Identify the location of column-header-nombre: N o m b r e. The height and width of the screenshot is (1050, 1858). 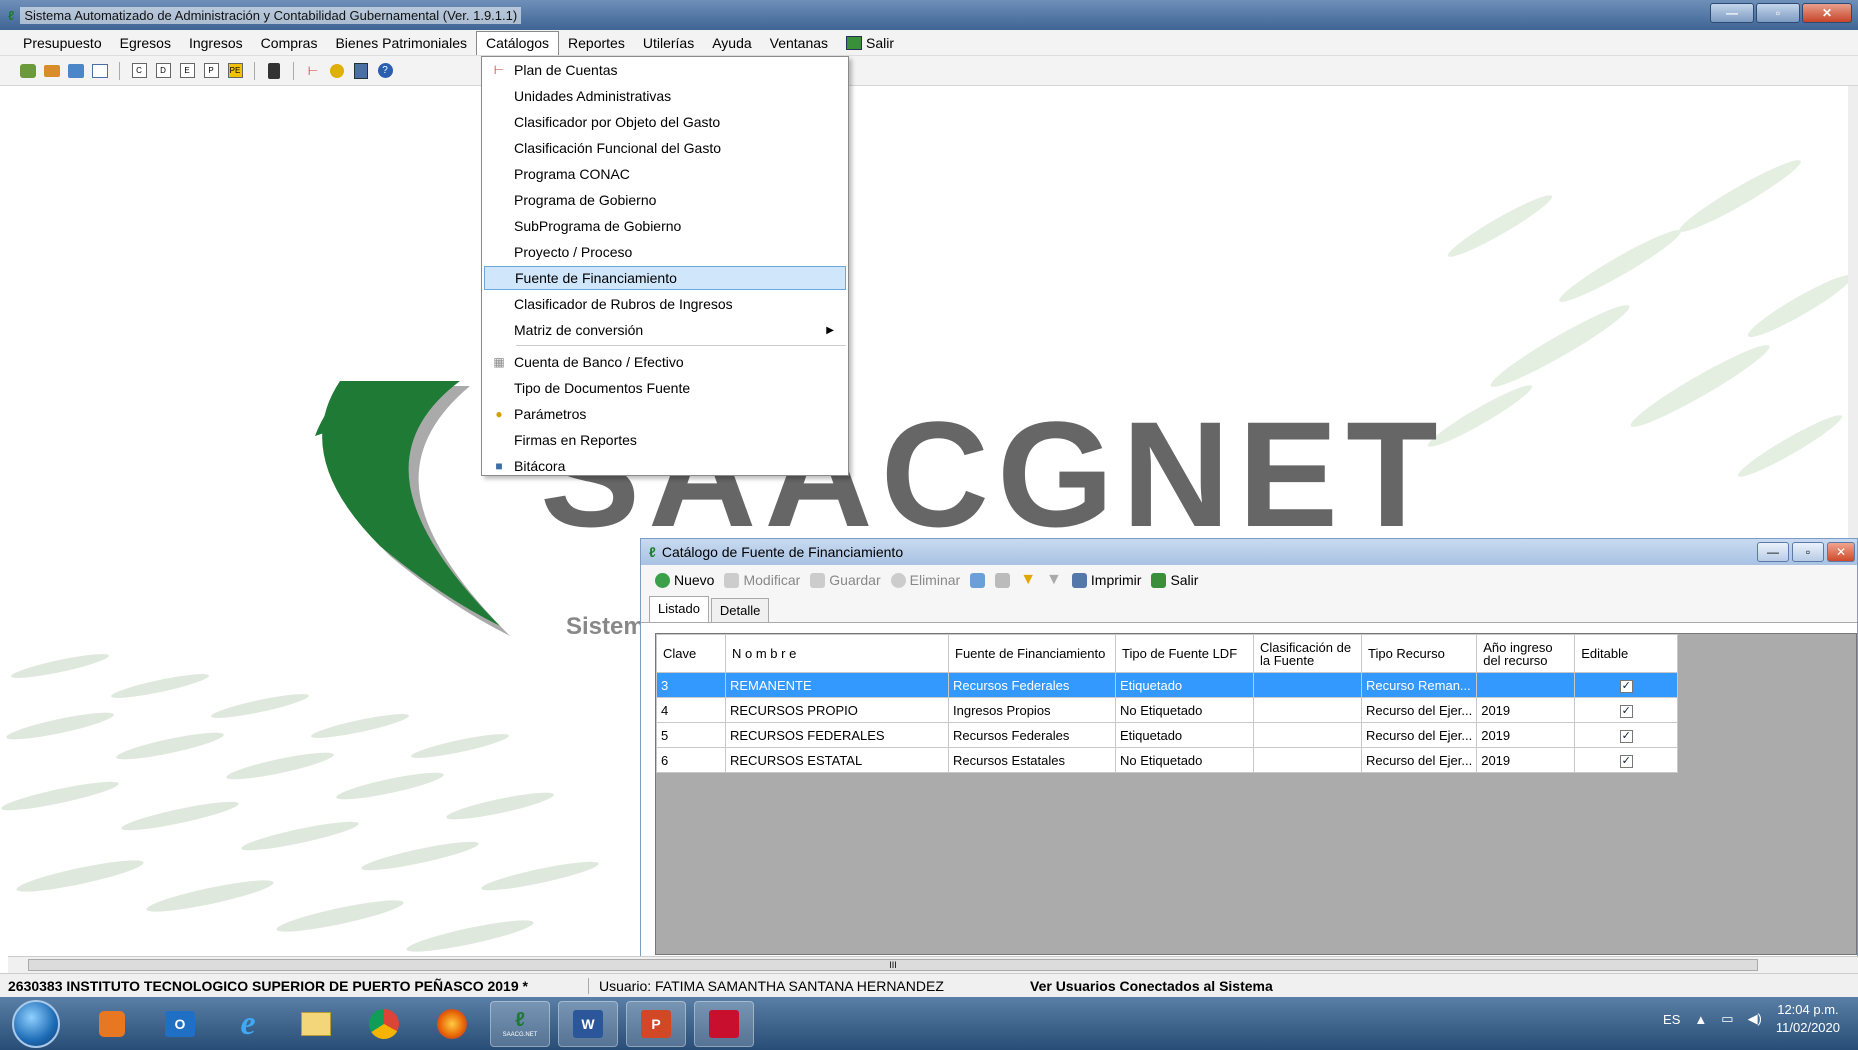
(837, 653).